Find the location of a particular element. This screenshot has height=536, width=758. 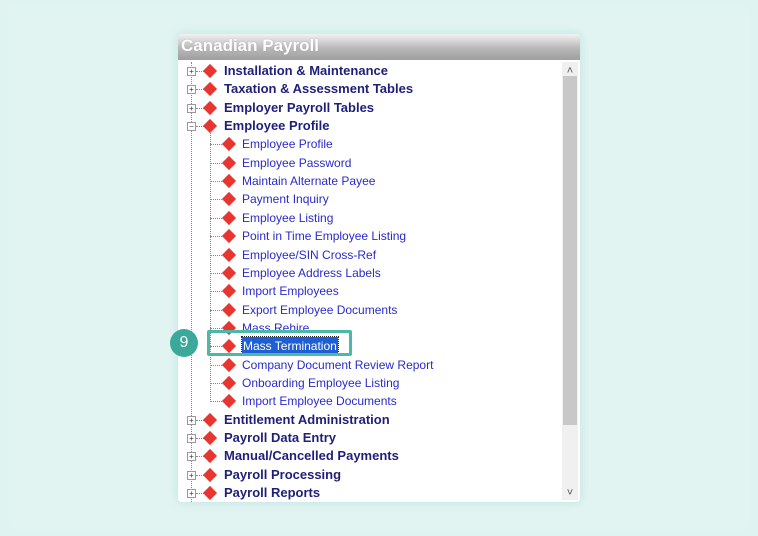

collapse-icon: − is located at coordinates (191, 127).